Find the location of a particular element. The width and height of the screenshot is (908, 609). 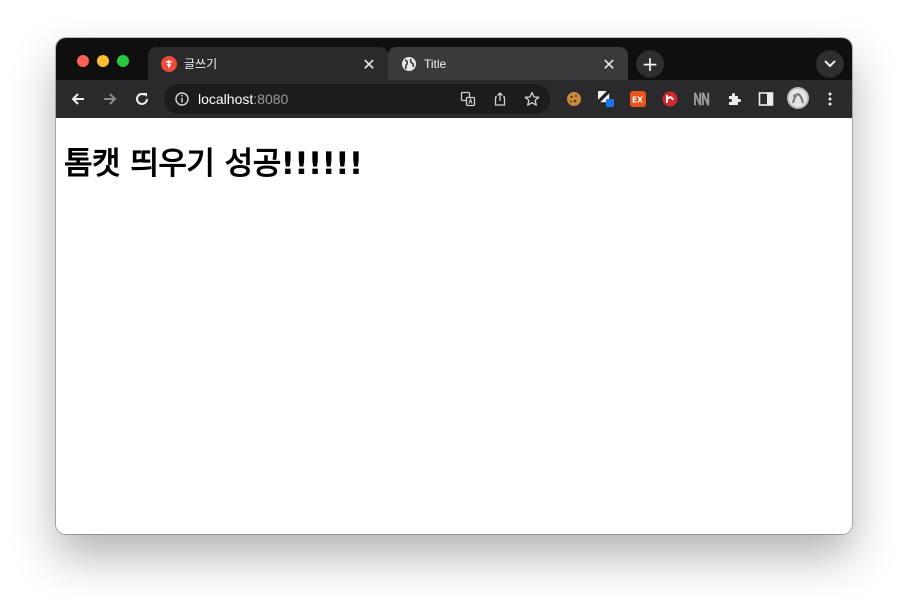

url-port: :8080 is located at coordinates (271, 99).